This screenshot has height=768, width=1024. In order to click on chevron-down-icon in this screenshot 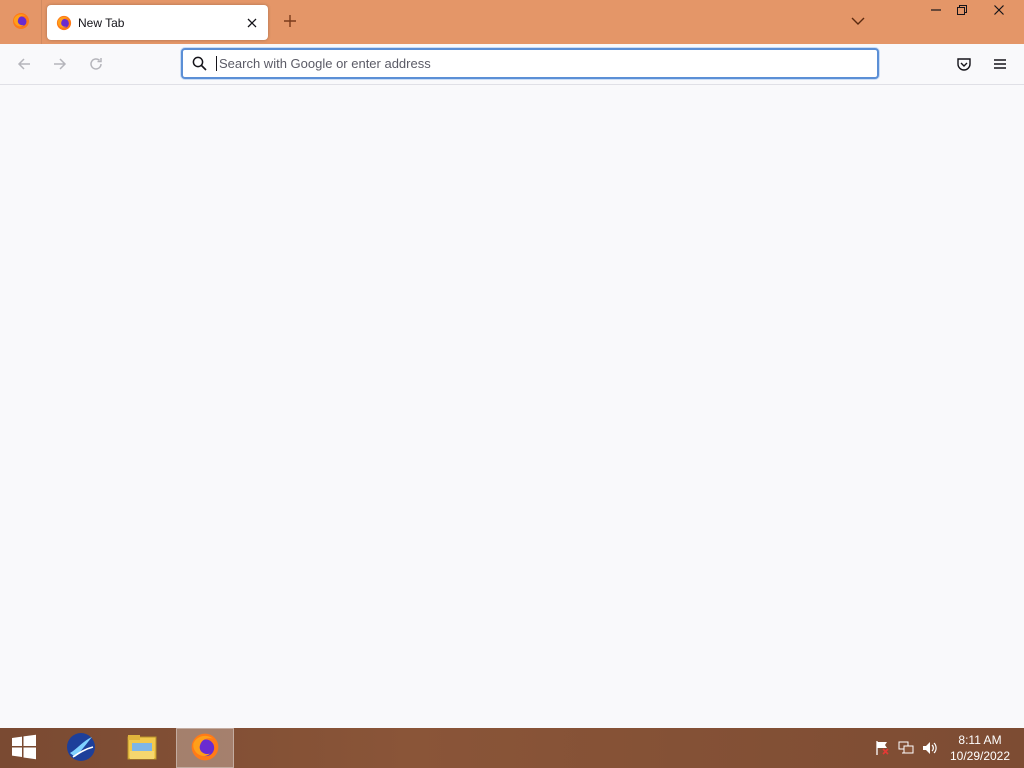, I will do `click(858, 22)`.